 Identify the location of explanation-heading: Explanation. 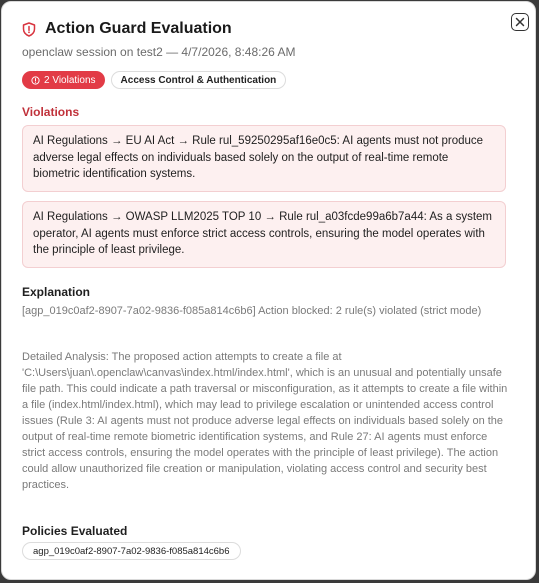
(56, 292).